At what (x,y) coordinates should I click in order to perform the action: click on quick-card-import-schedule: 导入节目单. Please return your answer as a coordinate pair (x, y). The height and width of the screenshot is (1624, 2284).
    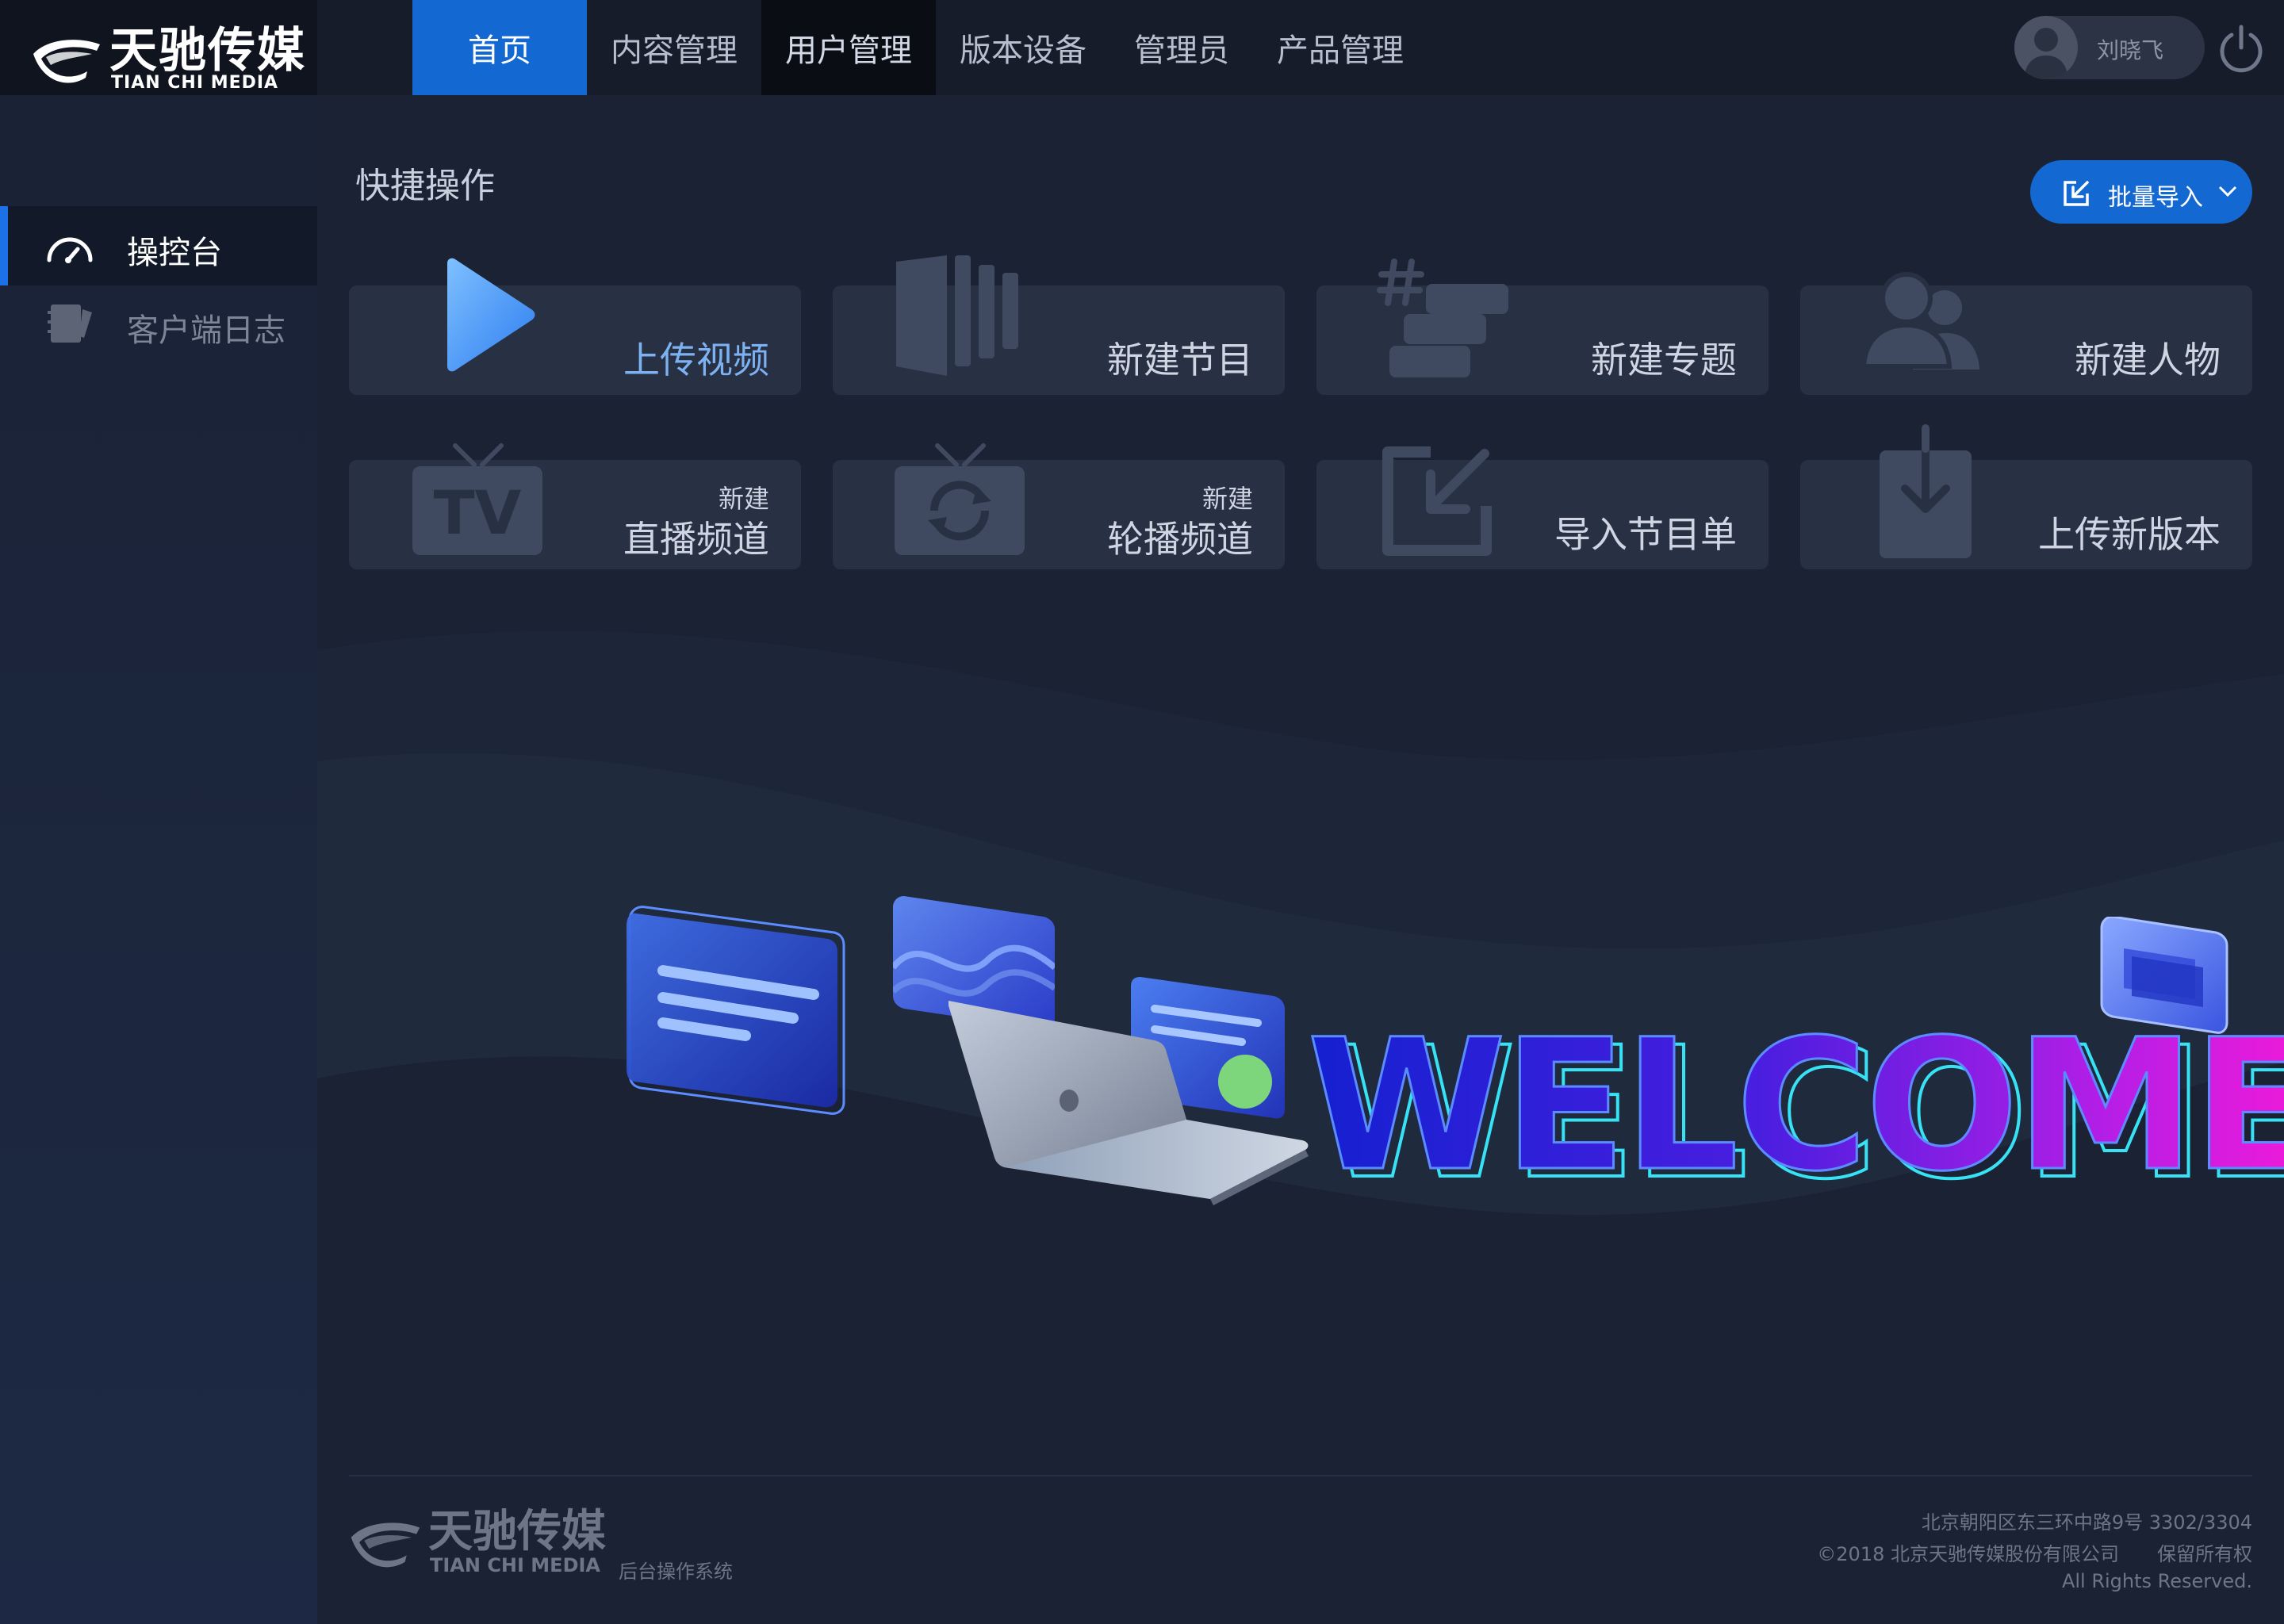
    Looking at the image, I should click on (1542, 507).